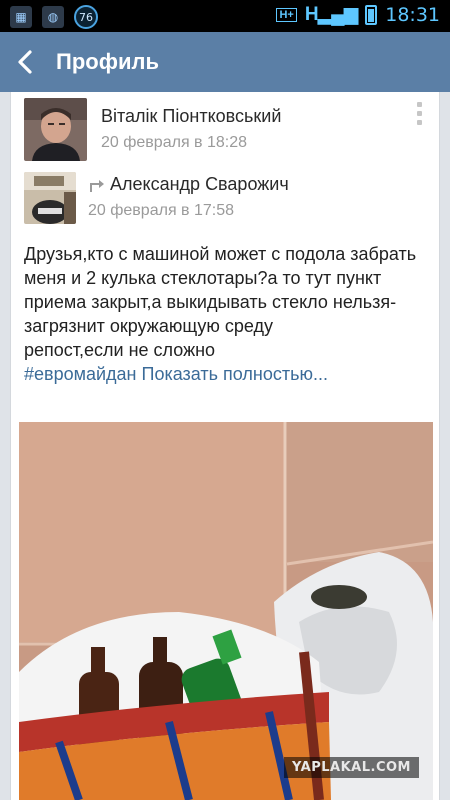 The image size is (450, 800). I want to click on battery-icon, so click(371, 14).